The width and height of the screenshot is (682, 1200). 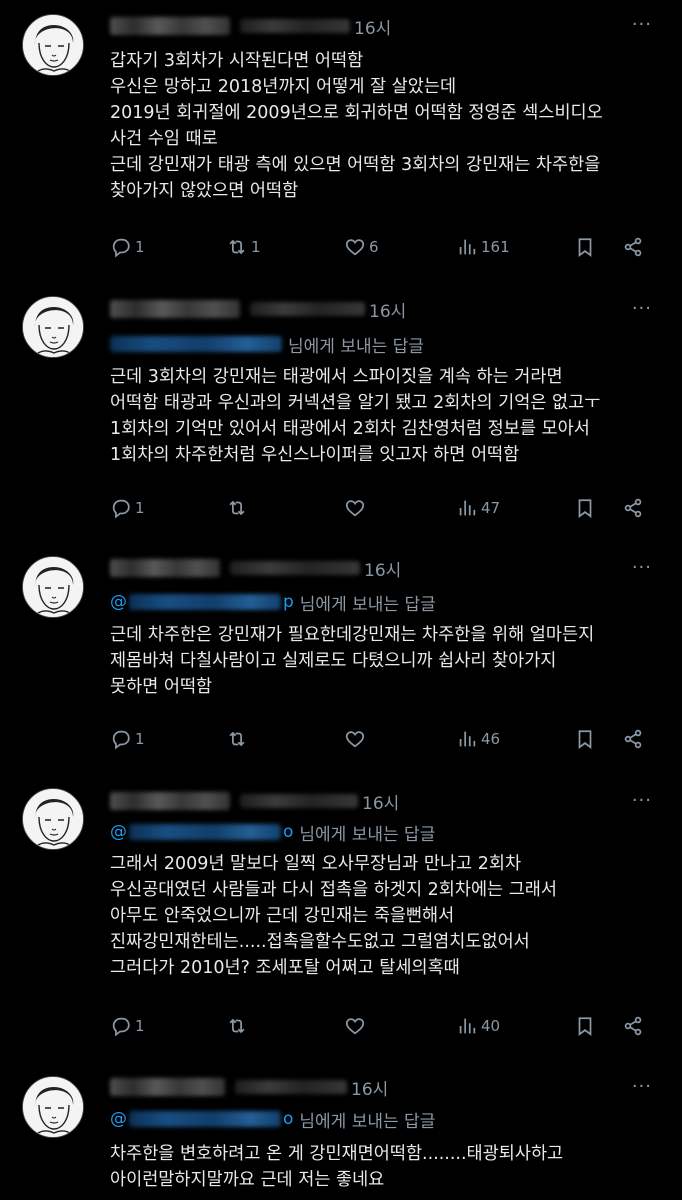 I want to click on tweet-text-line: 찾아가지 않았으면 어떡함, so click(x=204, y=191).